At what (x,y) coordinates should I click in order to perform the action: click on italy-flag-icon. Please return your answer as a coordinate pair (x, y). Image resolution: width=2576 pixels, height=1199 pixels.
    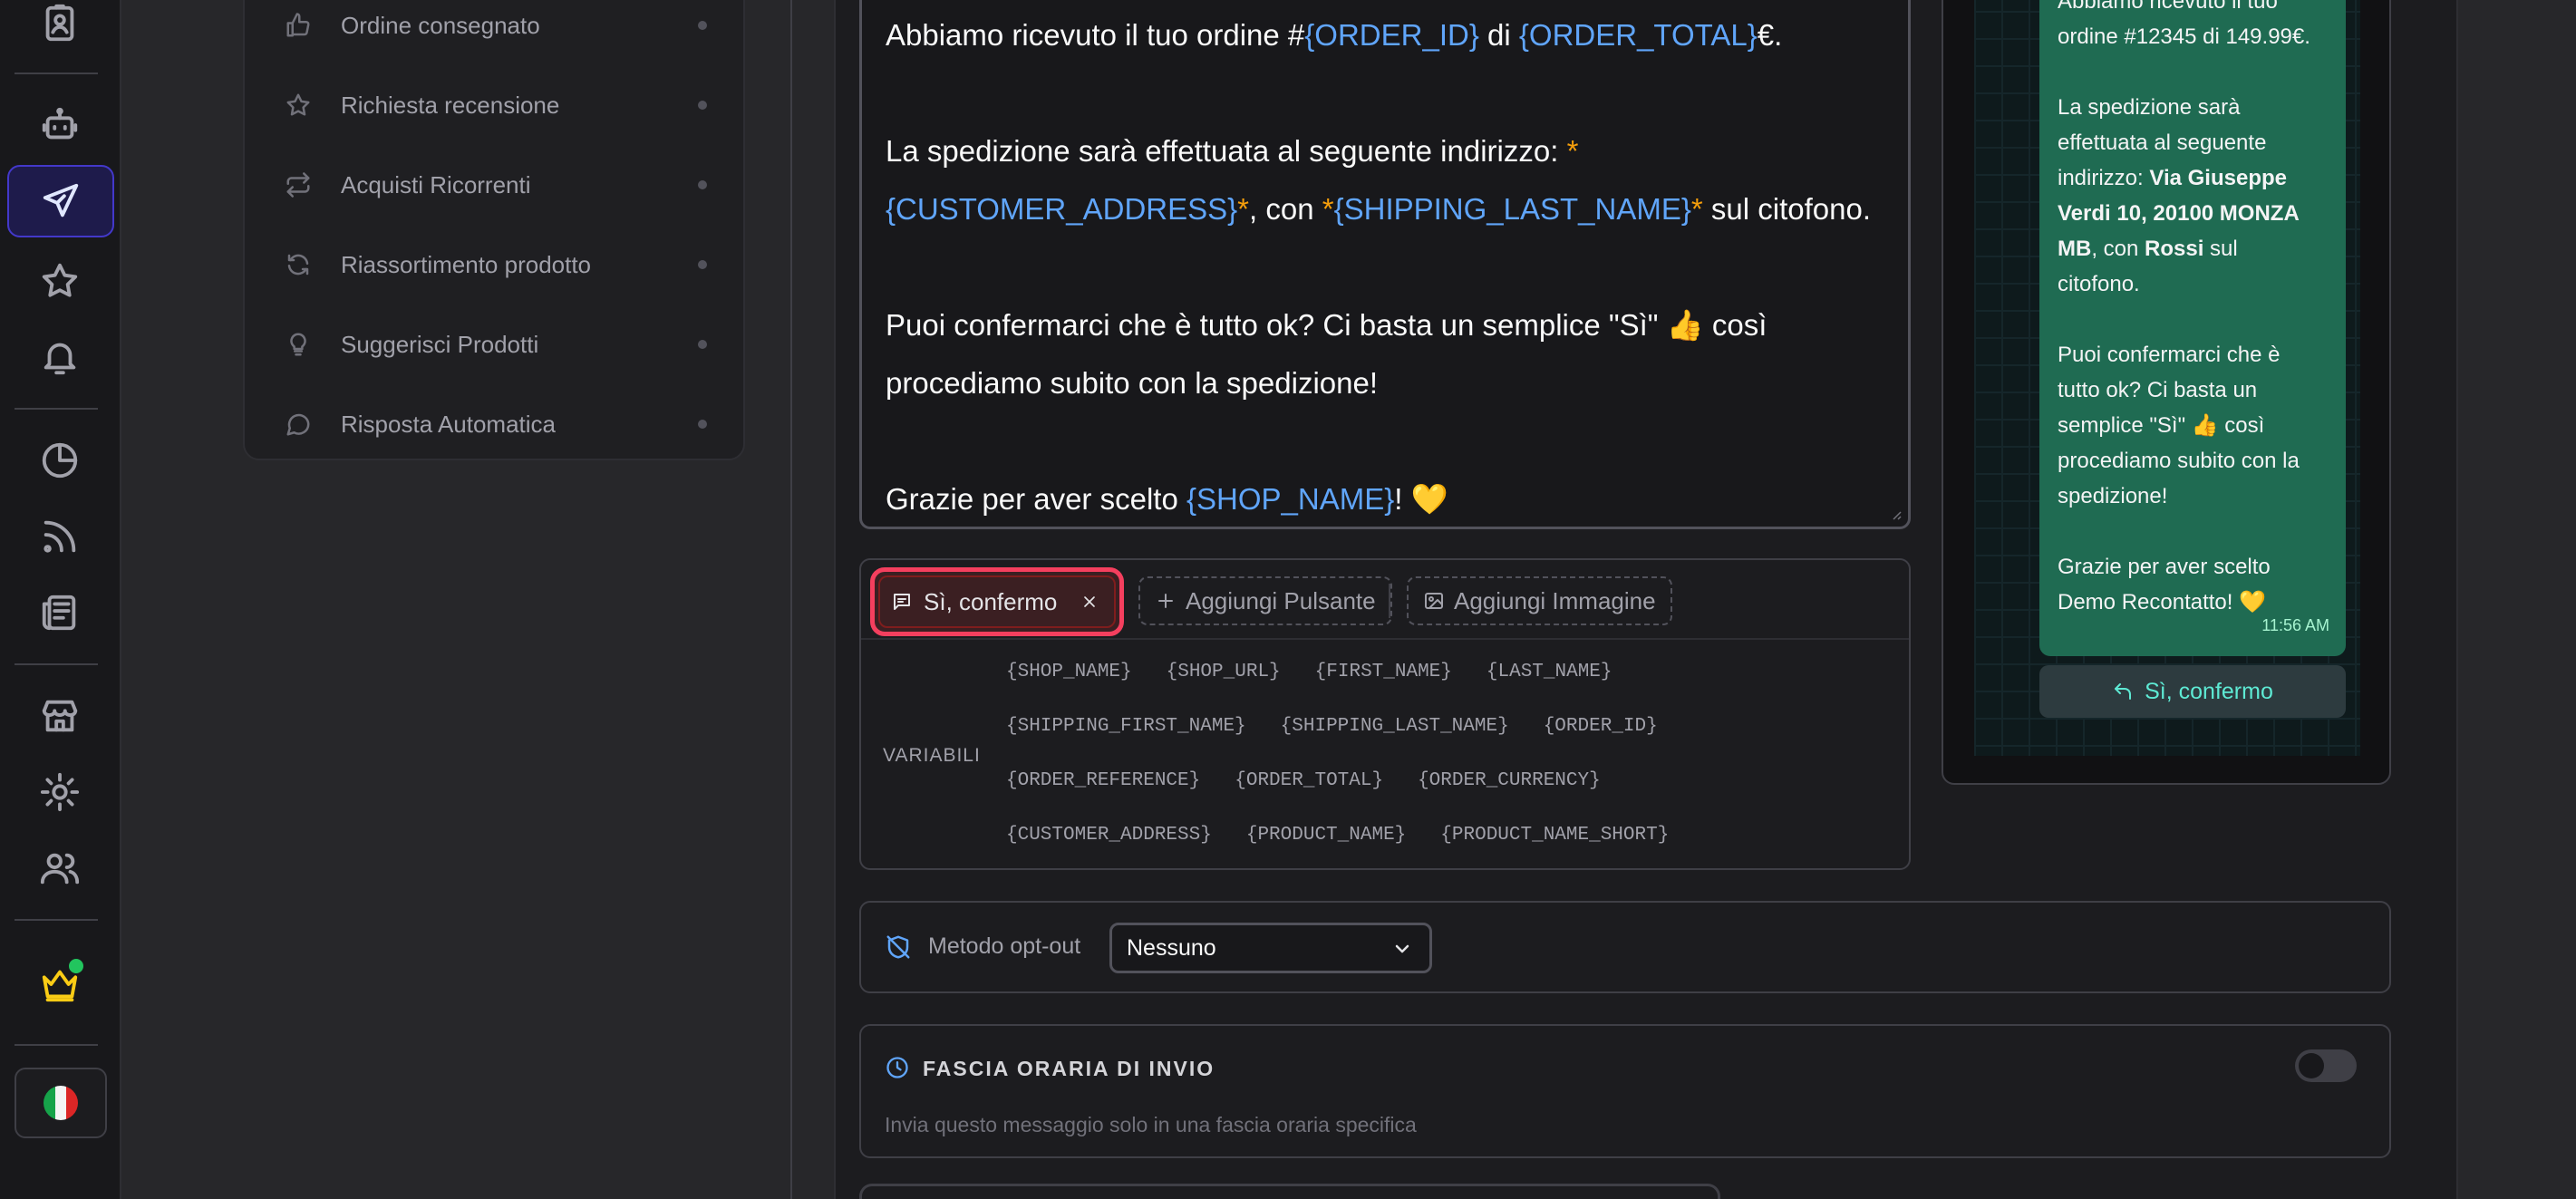
    Looking at the image, I should click on (61, 1103).